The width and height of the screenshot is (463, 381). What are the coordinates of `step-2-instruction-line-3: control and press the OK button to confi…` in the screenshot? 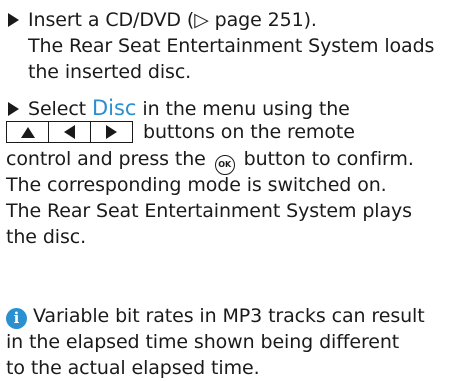 It's located at (210, 160).